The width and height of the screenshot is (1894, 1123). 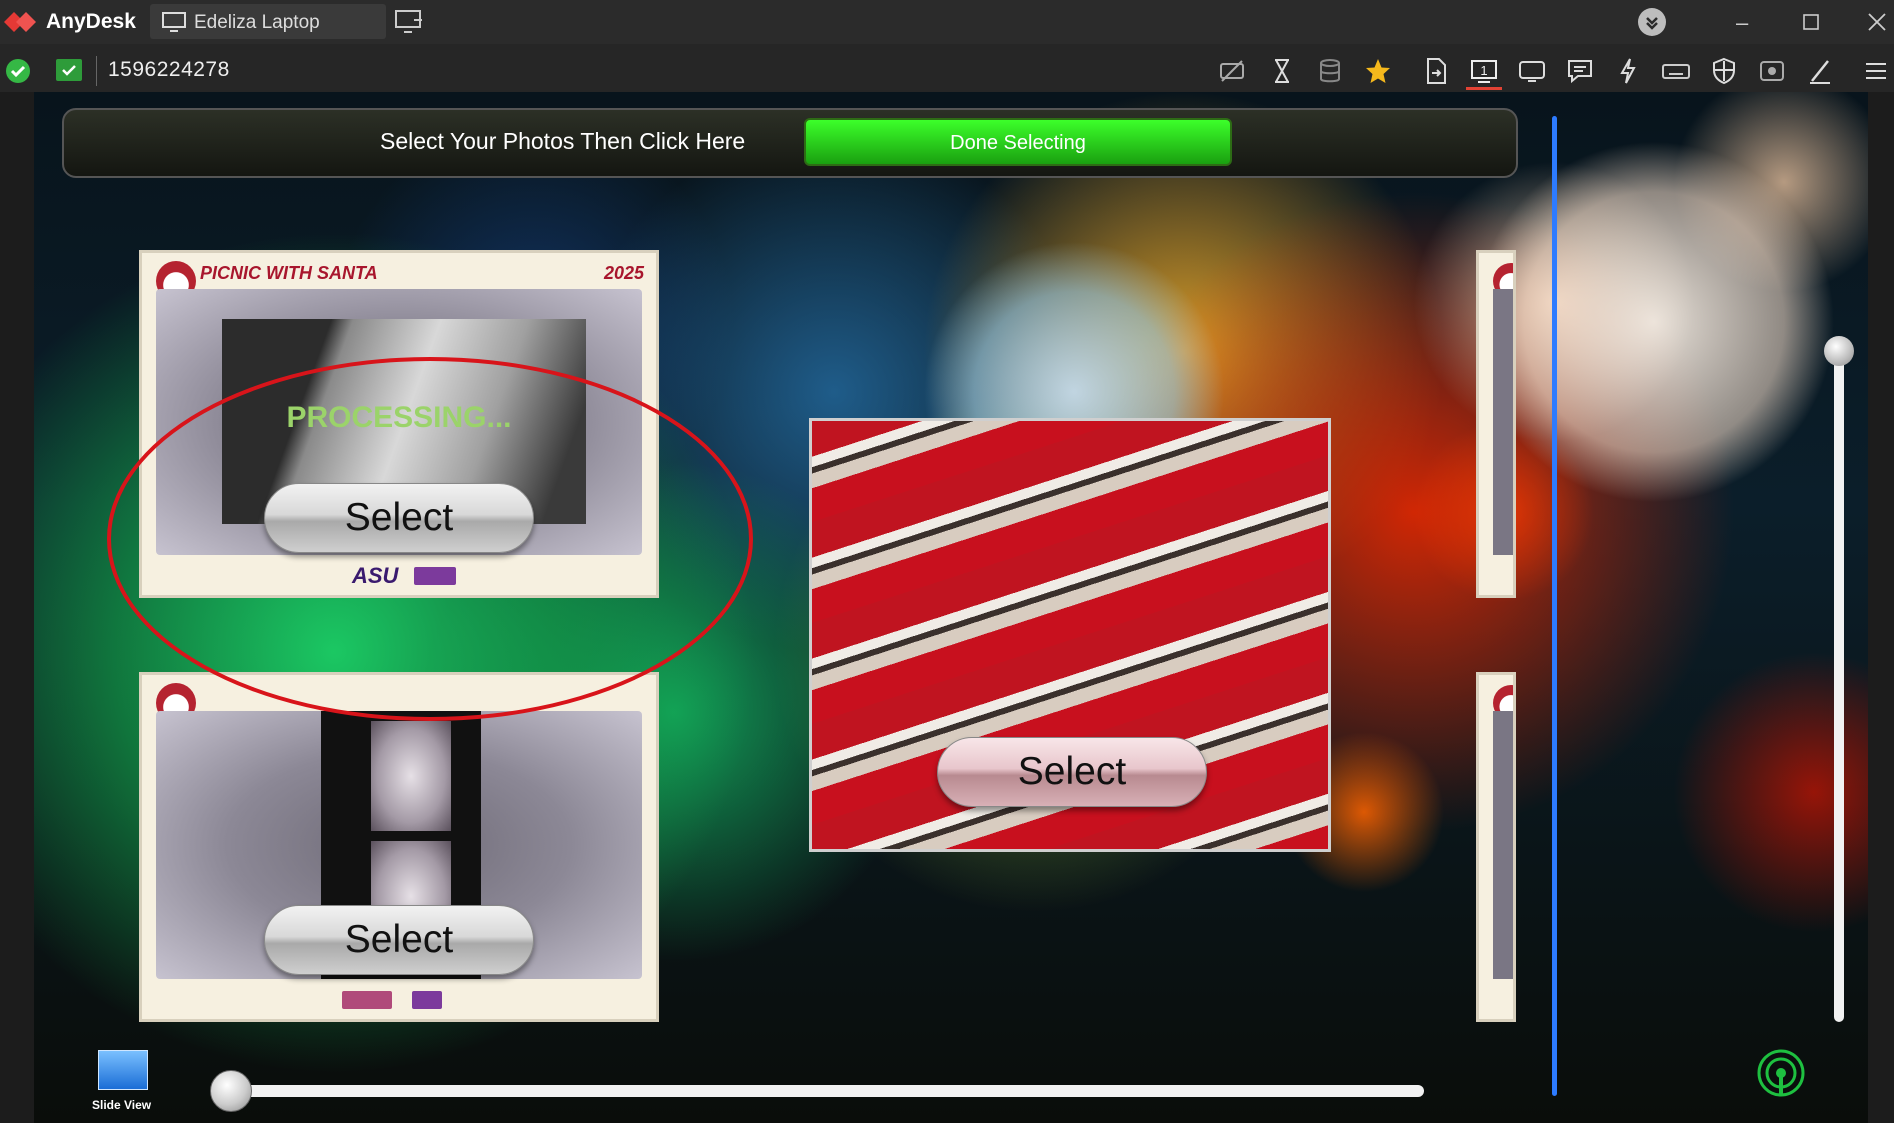 I want to click on monitor-icon, so click(x=174, y=22).